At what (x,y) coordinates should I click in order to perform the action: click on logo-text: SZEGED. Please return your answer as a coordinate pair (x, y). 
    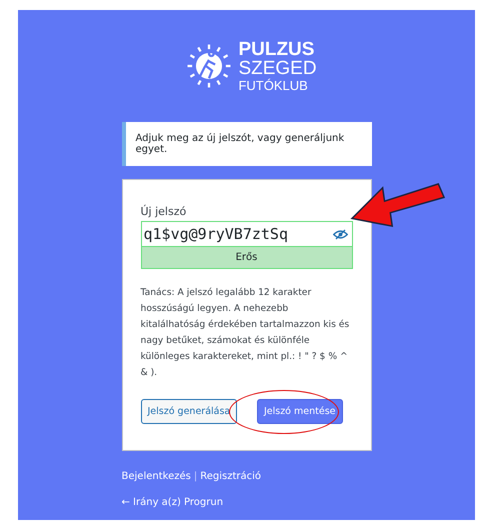
    Looking at the image, I should click on (277, 68).